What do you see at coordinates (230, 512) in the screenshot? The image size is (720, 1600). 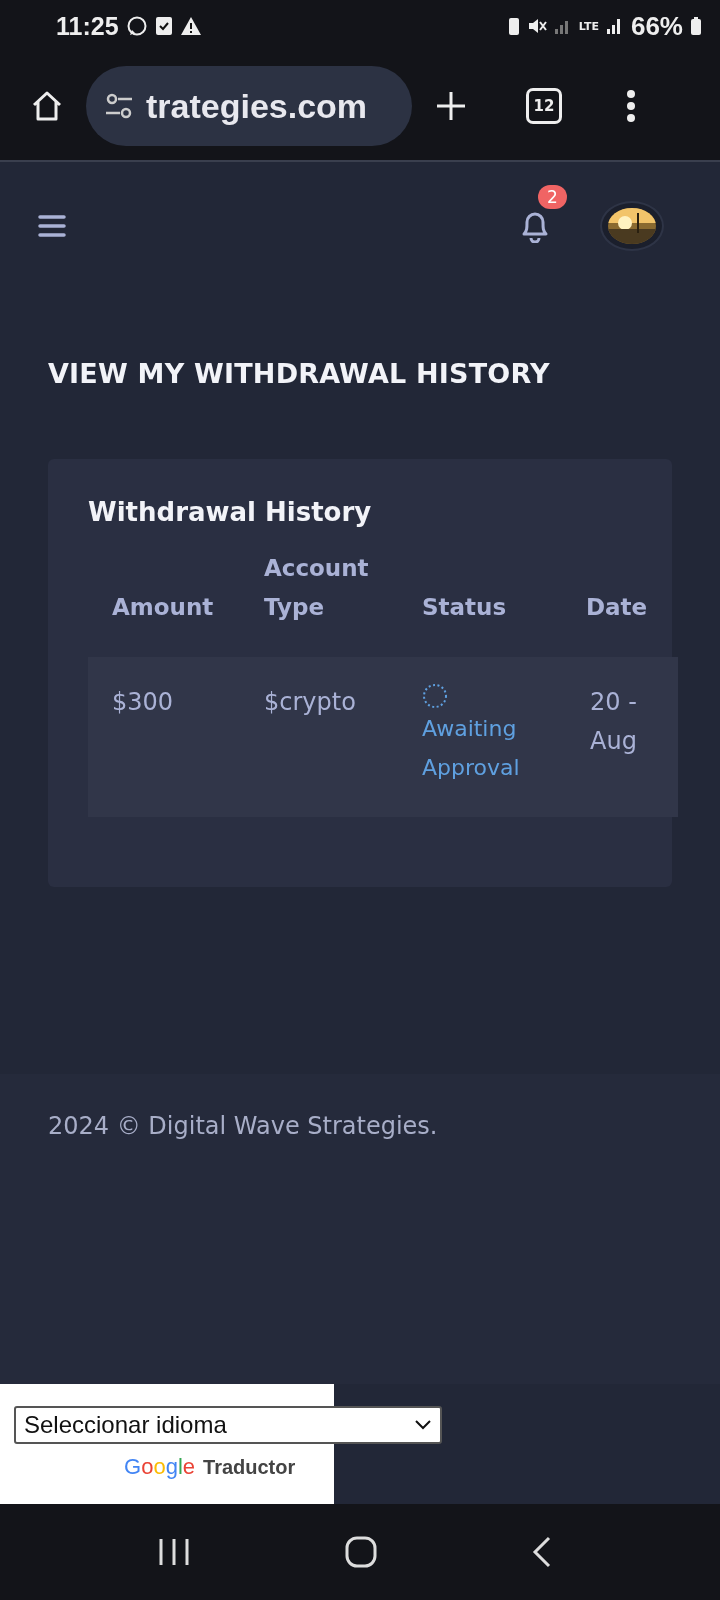 I see `card-title: Withdrawal History` at bounding box center [230, 512].